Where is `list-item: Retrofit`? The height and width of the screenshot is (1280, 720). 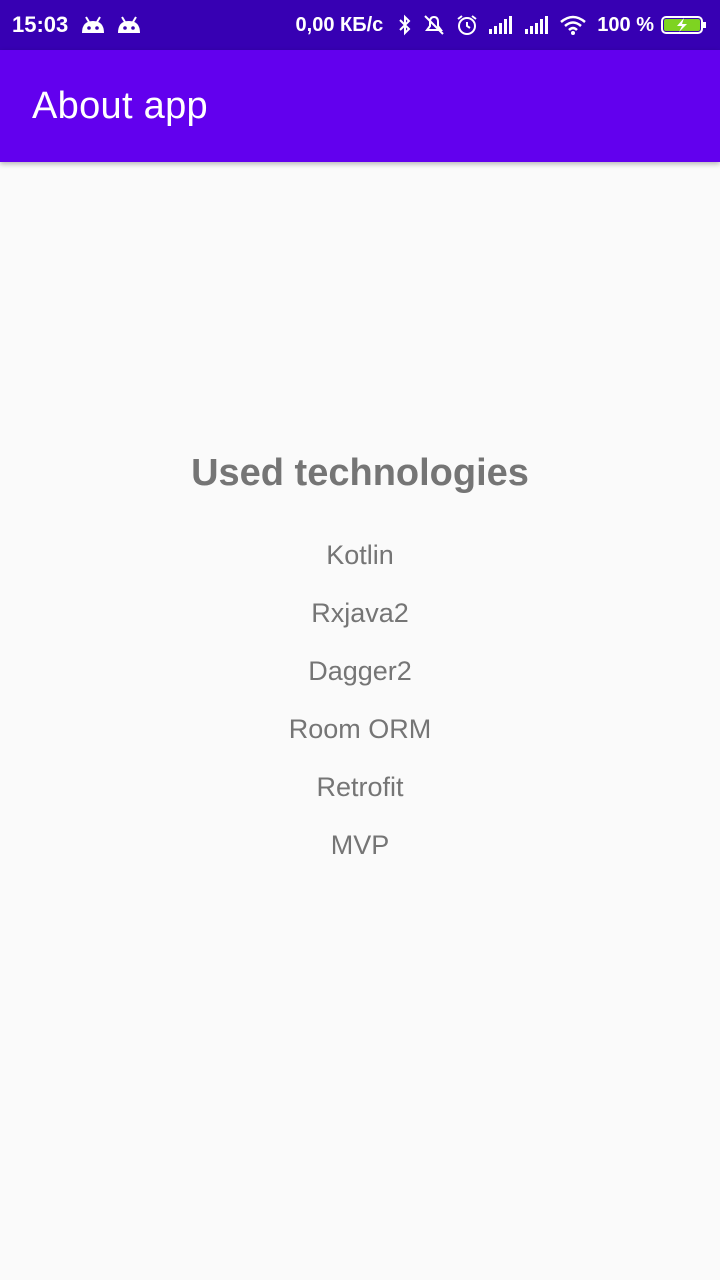
list-item: Retrofit is located at coordinates (360, 787).